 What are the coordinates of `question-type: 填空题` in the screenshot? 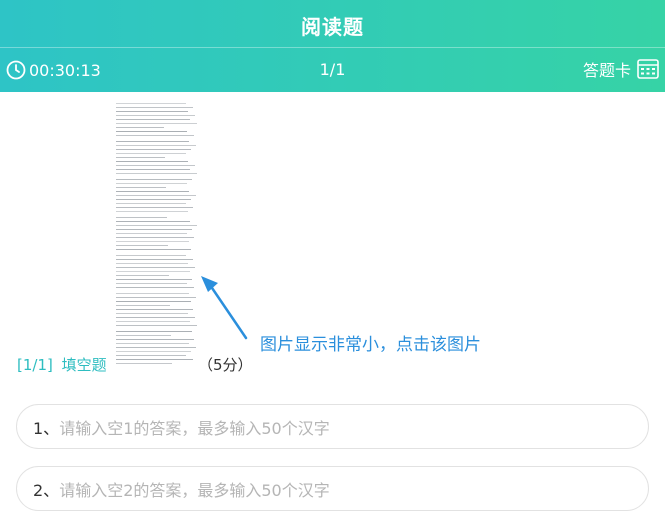 It's located at (84, 365).